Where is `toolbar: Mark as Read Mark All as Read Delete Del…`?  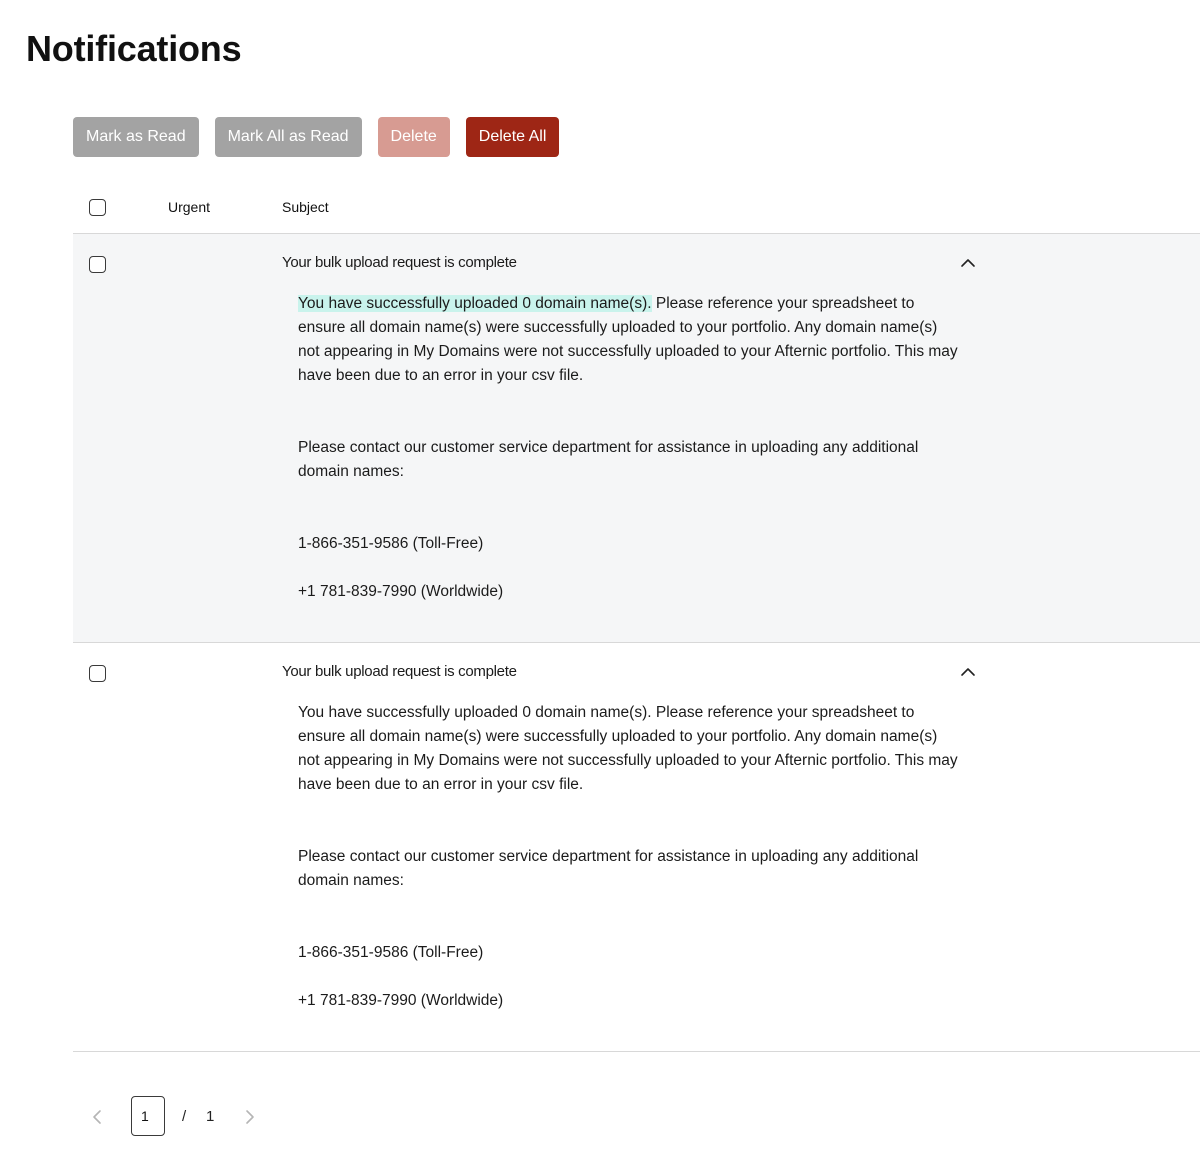
toolbar: Mark as Read Mark All as Read Delete Del… is located at coordinates (316, 137).